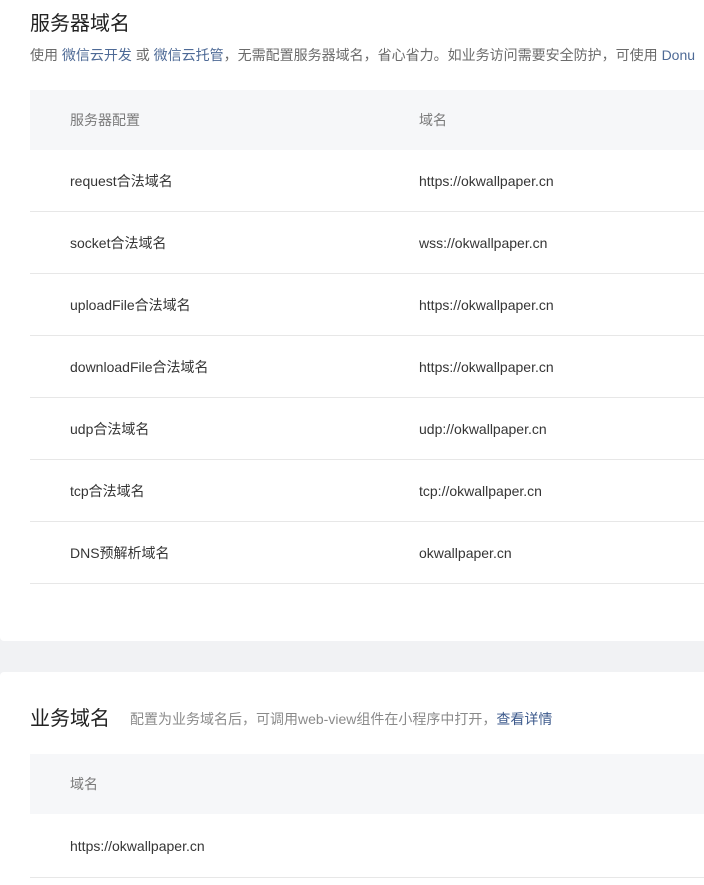 This screenshot has height=885, width=704. What do you see at coordinates (367, 367) in the screenshot?
I see `table-row: downloadFile合法域名 https://okwallpaper.cn` at bounding box center [367, 367].